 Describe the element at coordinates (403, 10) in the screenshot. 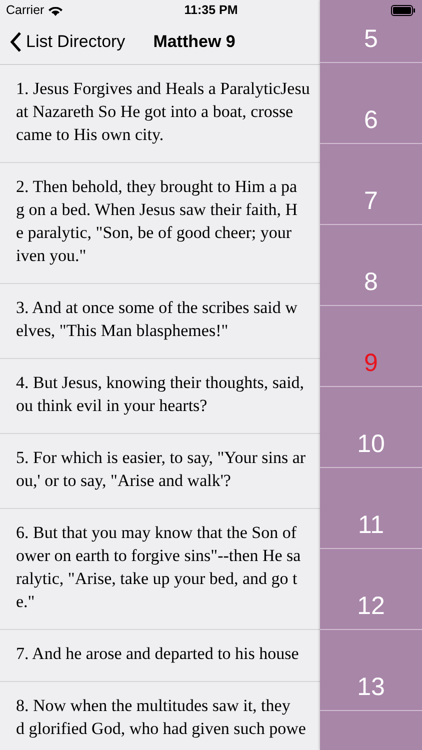

I see `battery-icon` at that location.